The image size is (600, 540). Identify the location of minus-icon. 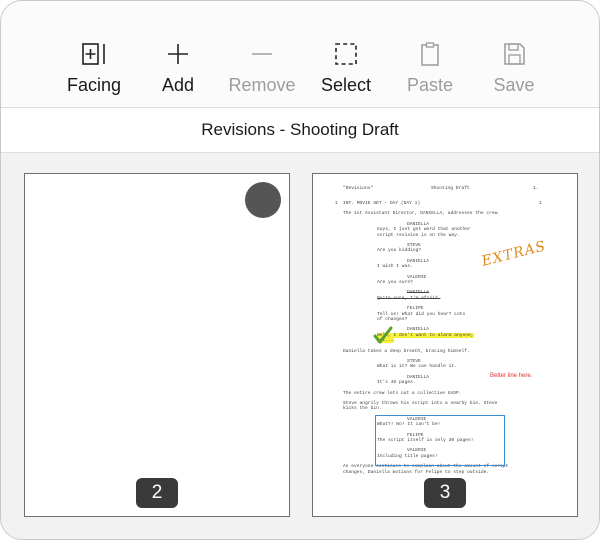
(262, 54).